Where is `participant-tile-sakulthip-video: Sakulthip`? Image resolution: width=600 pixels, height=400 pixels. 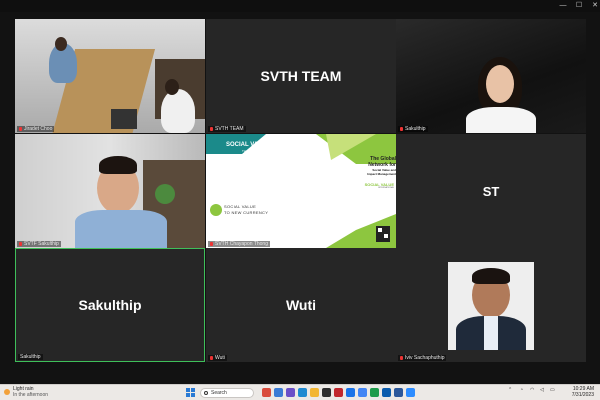 participant-tile-sakulthip-video: Sakulthip is located at coordinates (491, 76).